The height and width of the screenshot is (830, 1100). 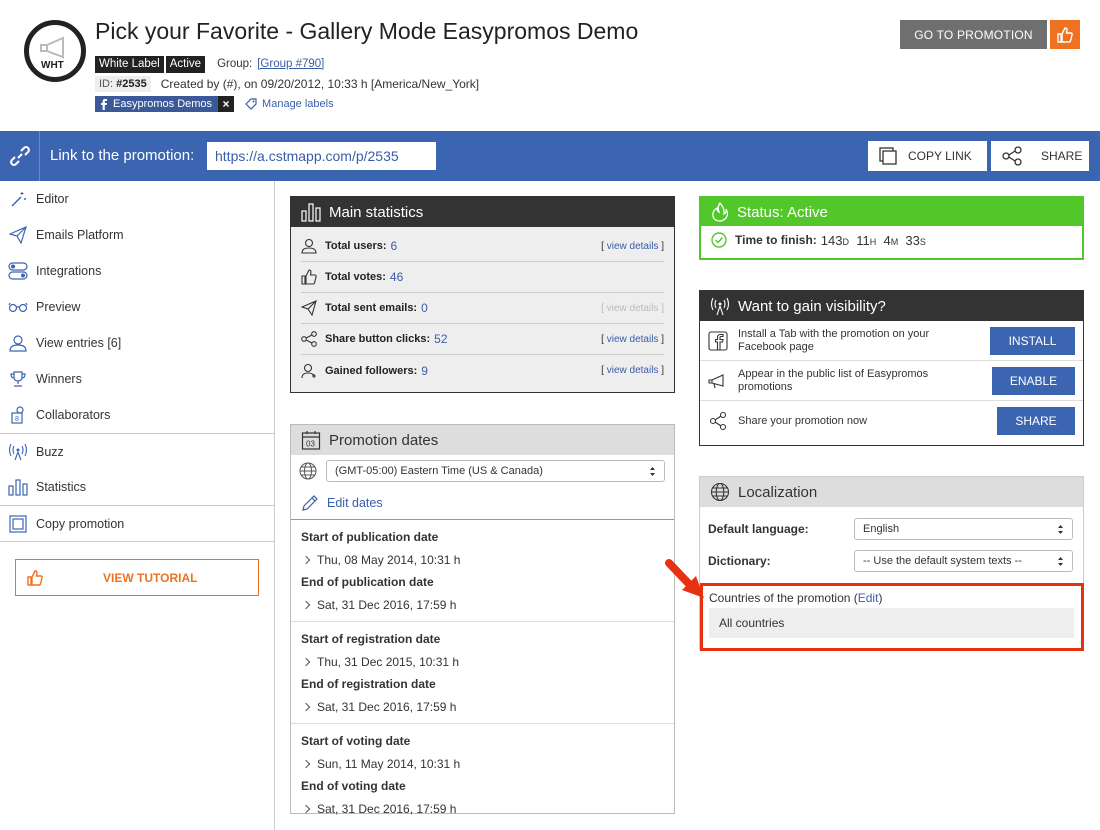 I want to click on sidebar-item-buzz: Buzz, so click(x=137, y=451).